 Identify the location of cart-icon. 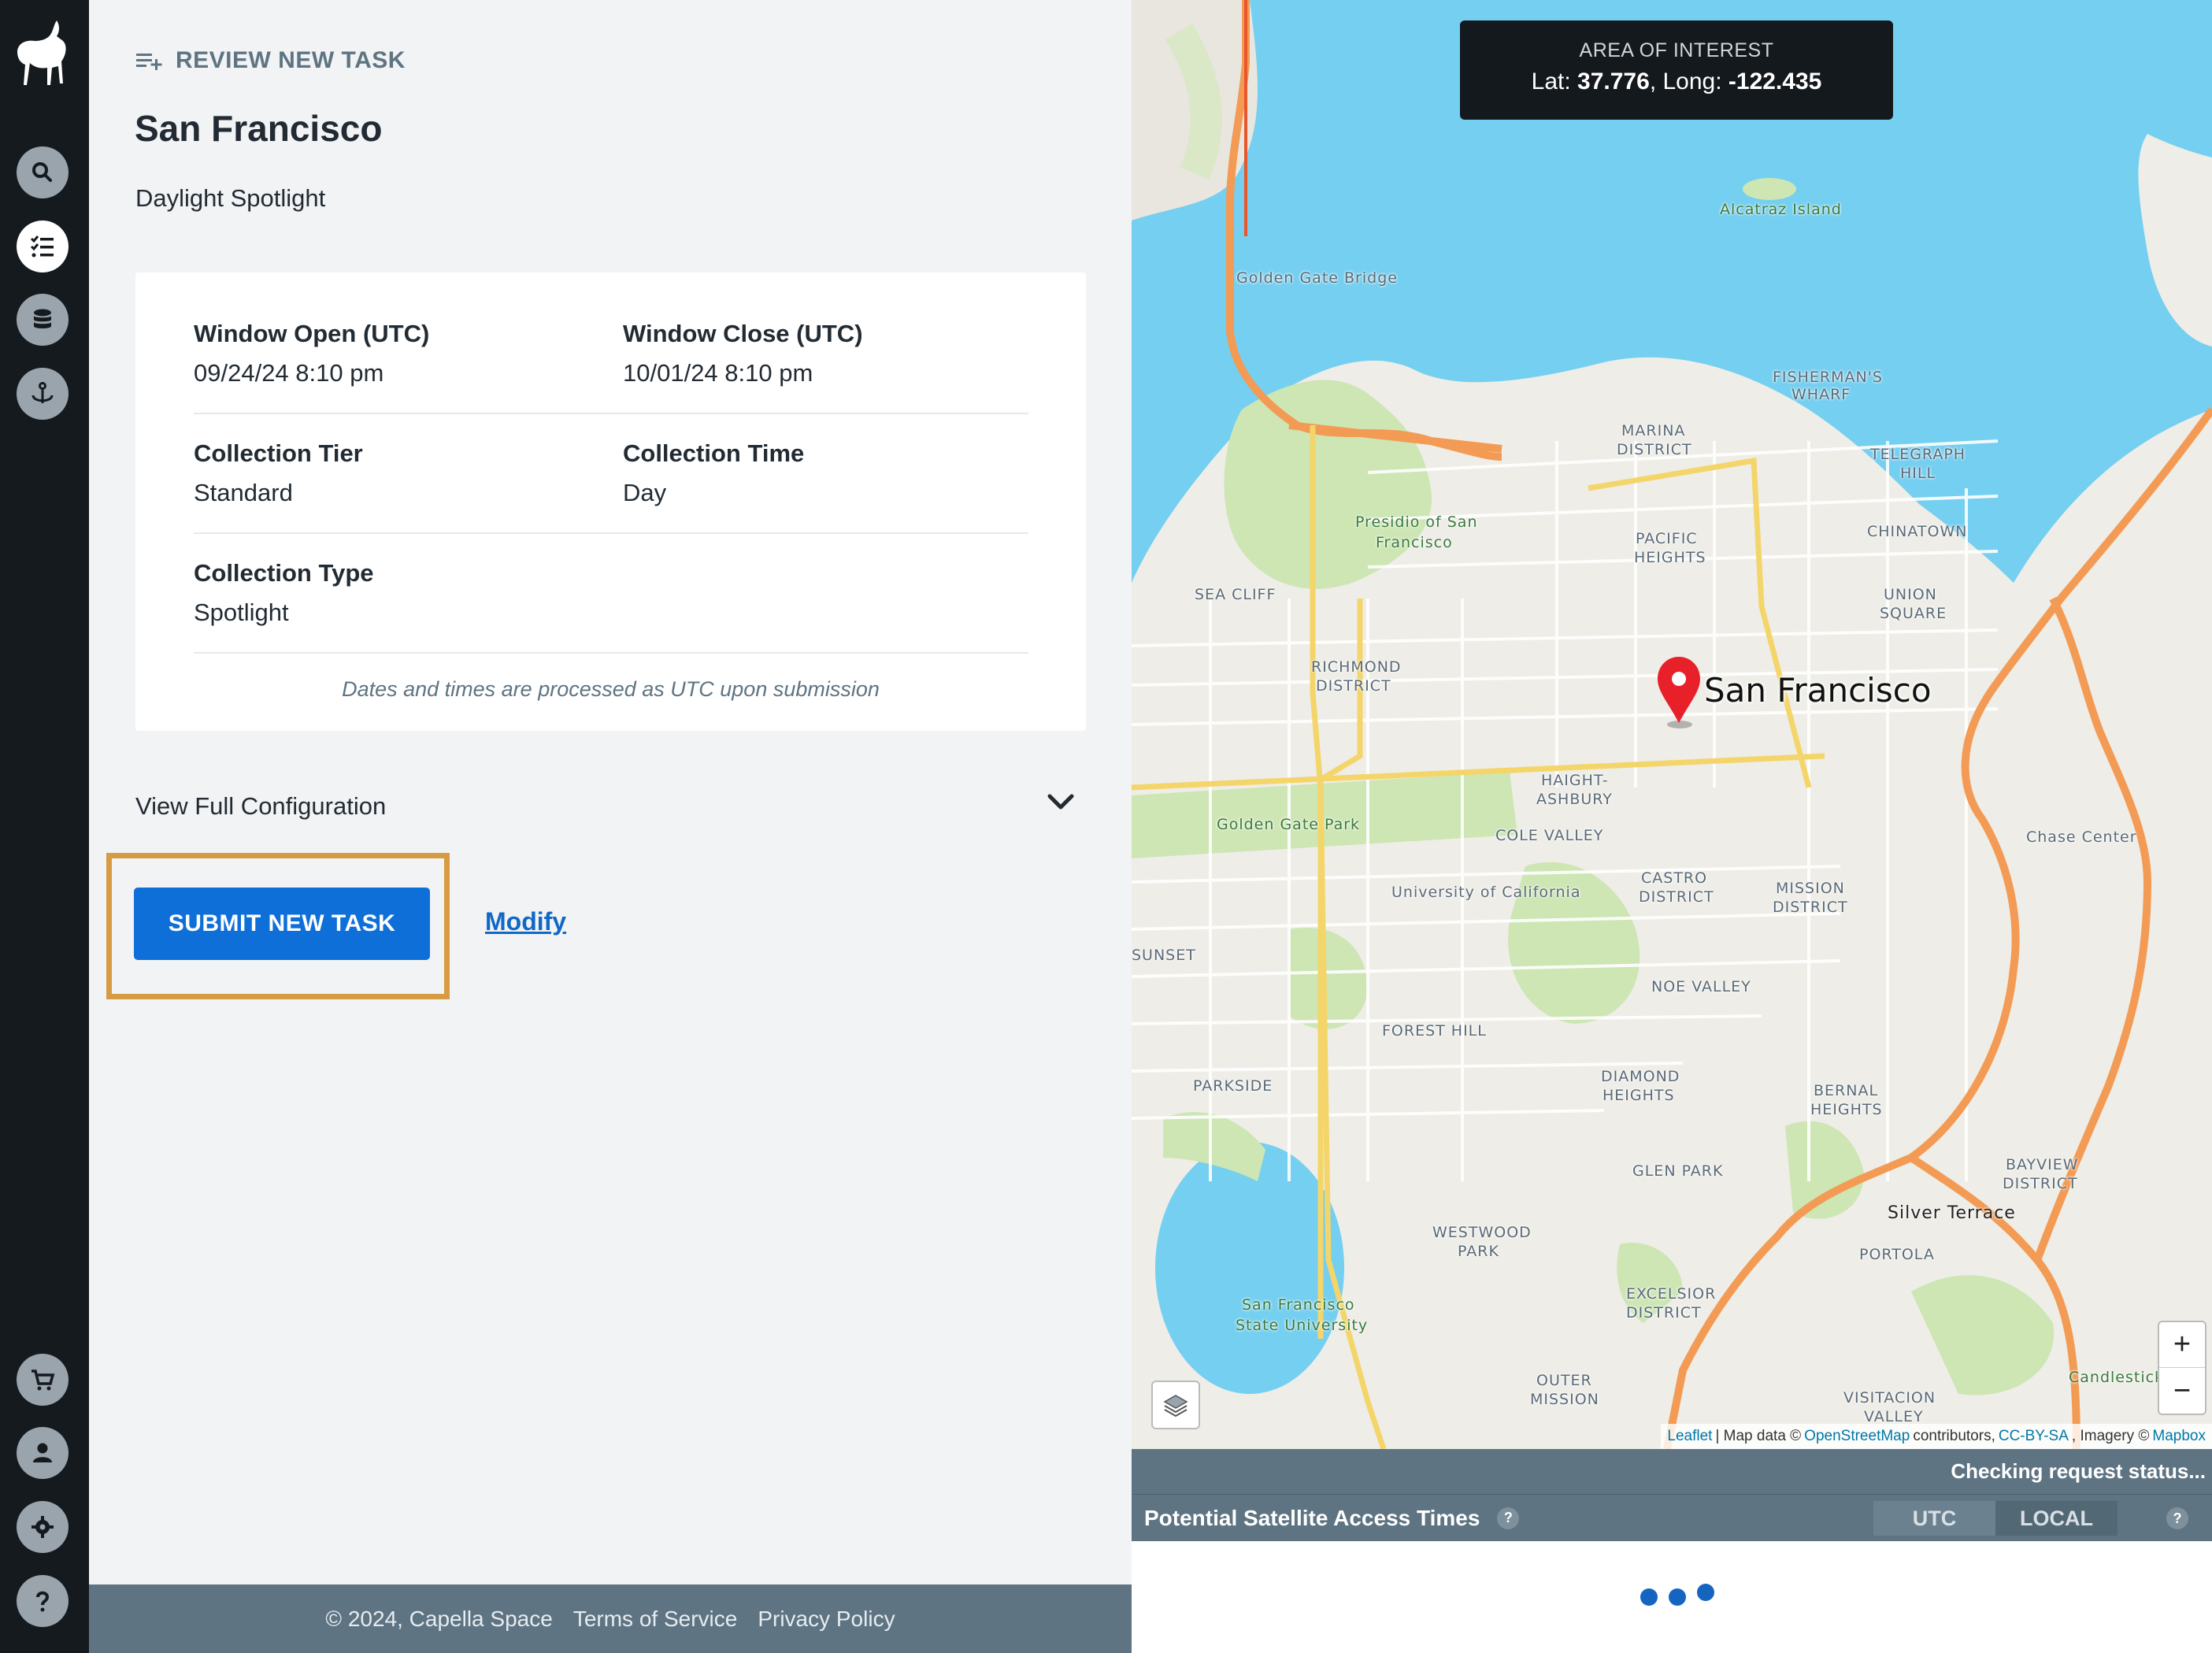
(43, 1380).